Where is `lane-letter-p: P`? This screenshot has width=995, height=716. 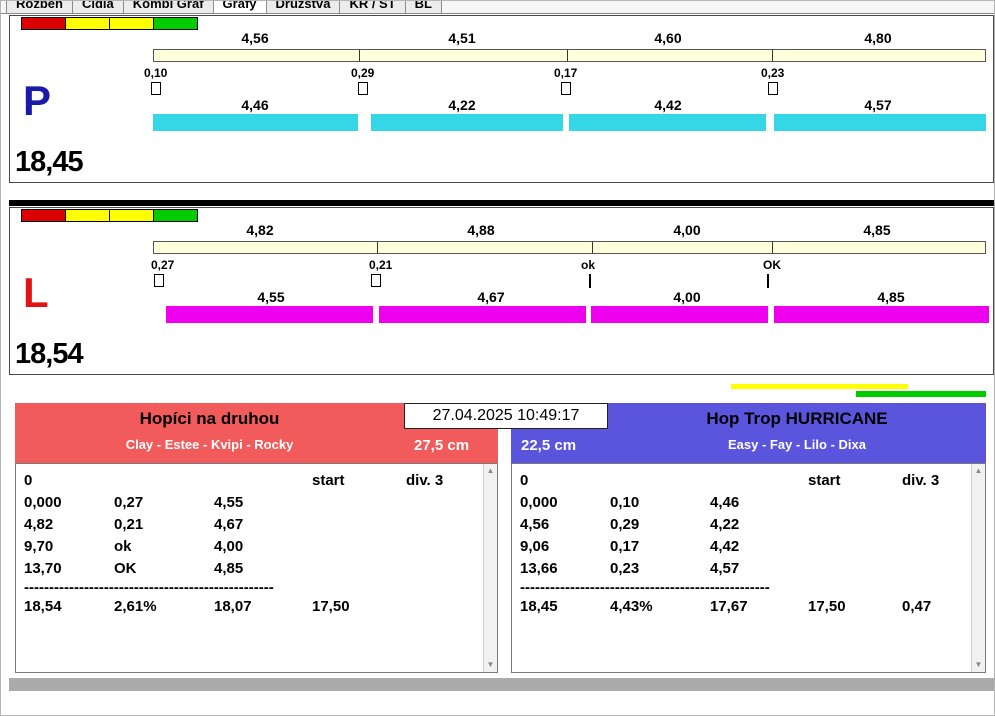 lane-letter-p: P is located at coordinates (37, 100).